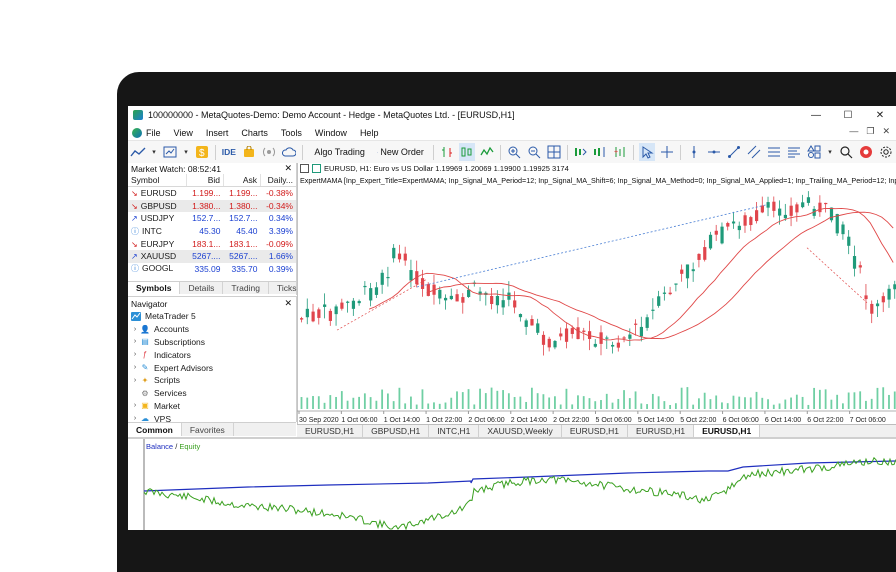  What do you see at coordinates (454, 431) in the screenshot?
I see `chart-tab: INTC,H1` at bounding box center [454, 431].